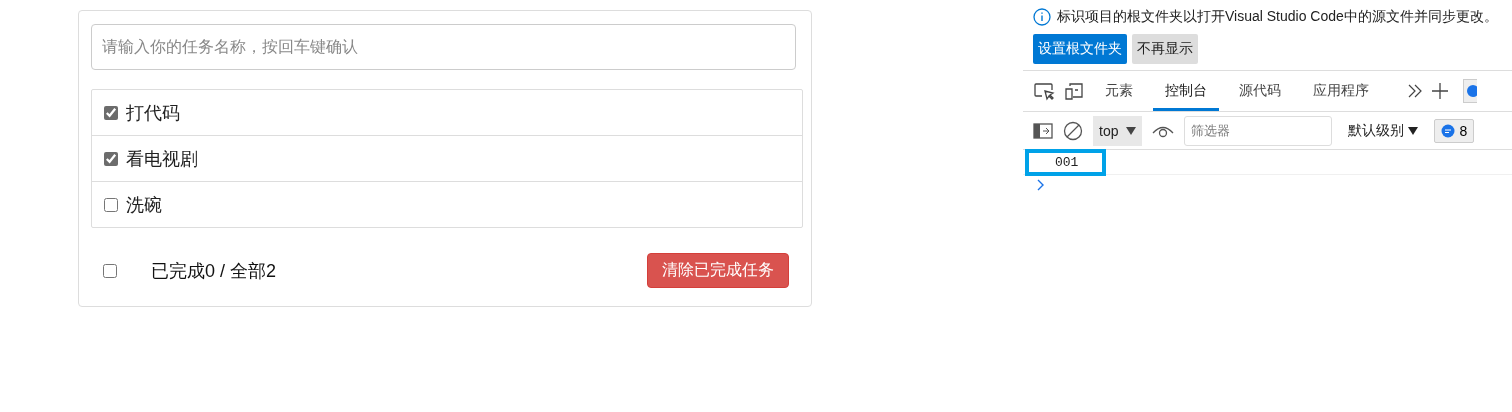  I want to click on clear-completed-button: 清除已完成任务, so click(718, 270).